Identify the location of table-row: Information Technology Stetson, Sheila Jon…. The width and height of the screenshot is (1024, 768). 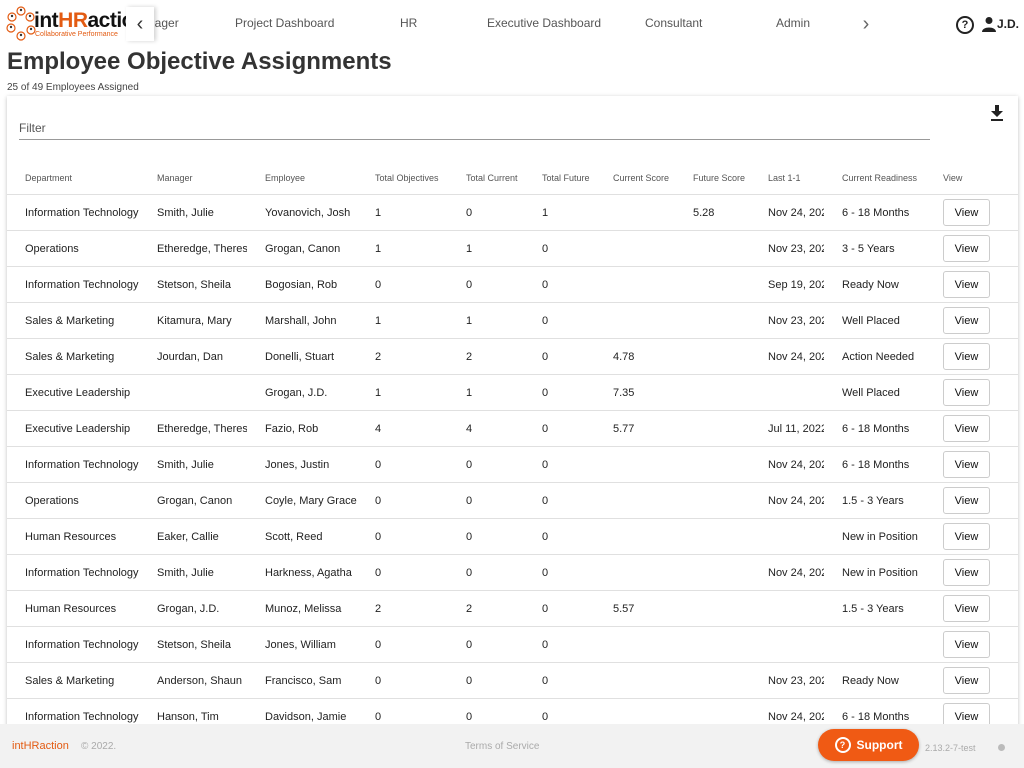
(512, 644).